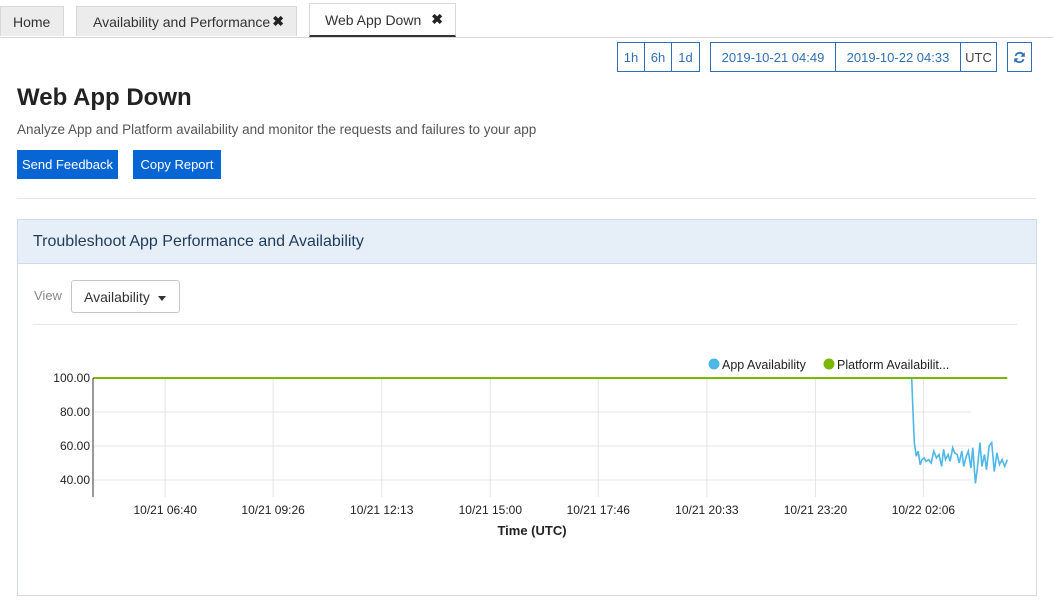 This screenshot has height=607, width=1053. I want to click on timezone-label: UTC, so click(979, 57).